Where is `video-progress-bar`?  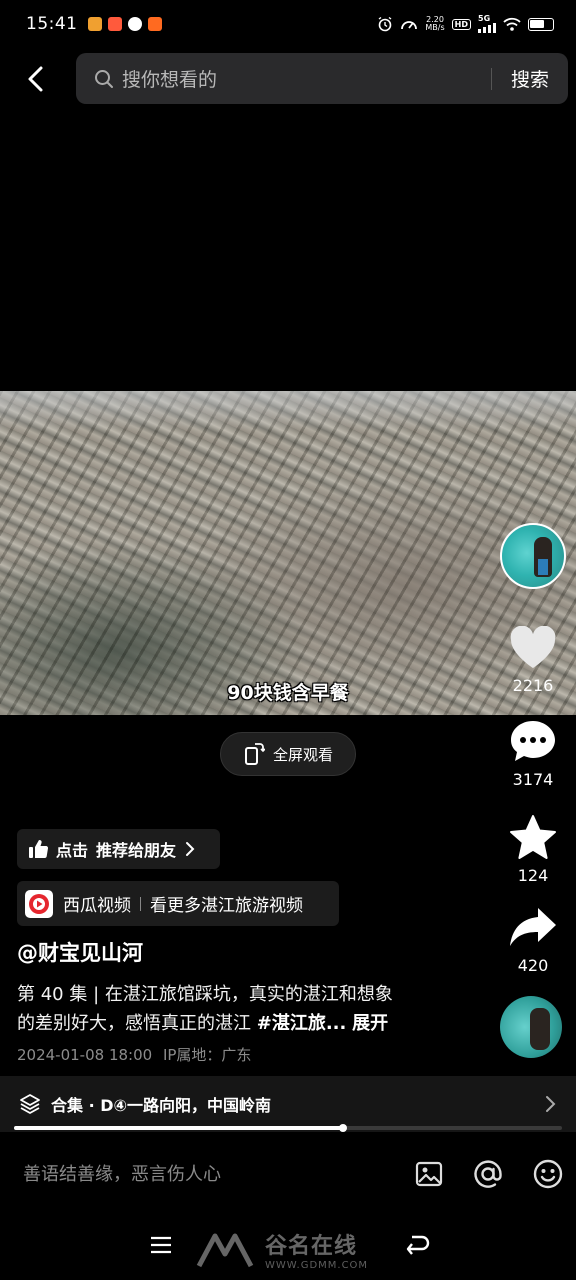
video-progress-bar is located at coordinates (288, 1128).